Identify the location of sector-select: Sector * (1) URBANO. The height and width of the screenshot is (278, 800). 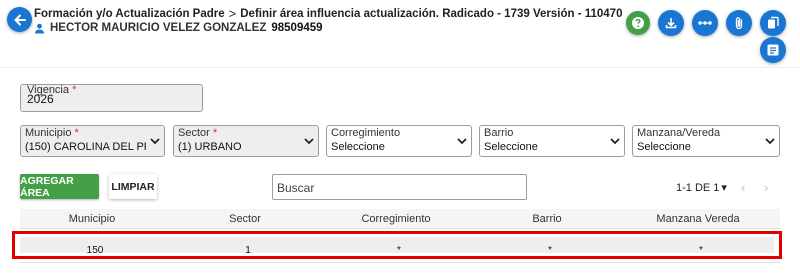
(246, 141).